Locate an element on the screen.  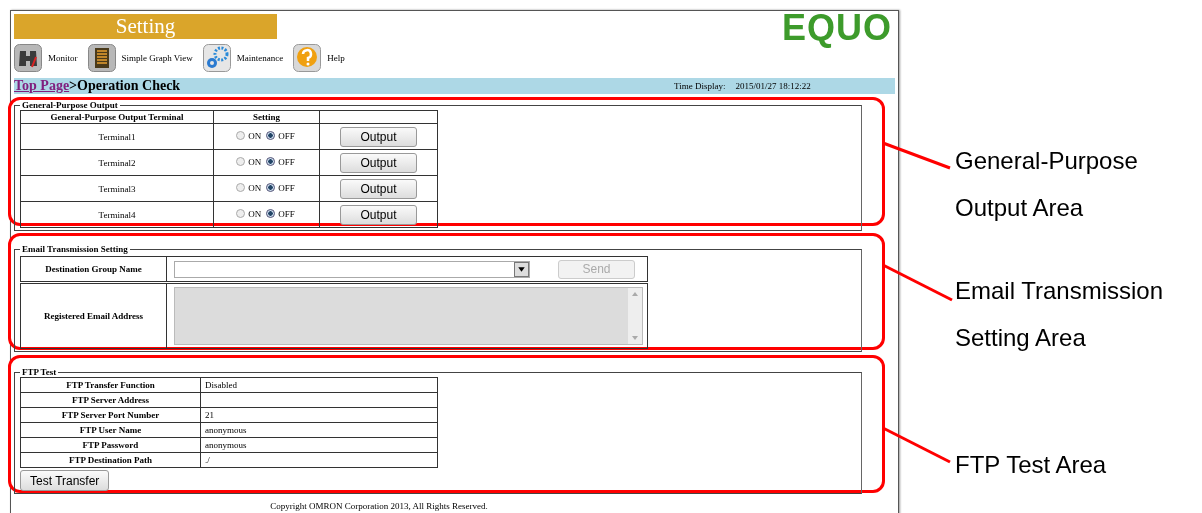
field-label: FTP Password is located at coordinates (110, 445).